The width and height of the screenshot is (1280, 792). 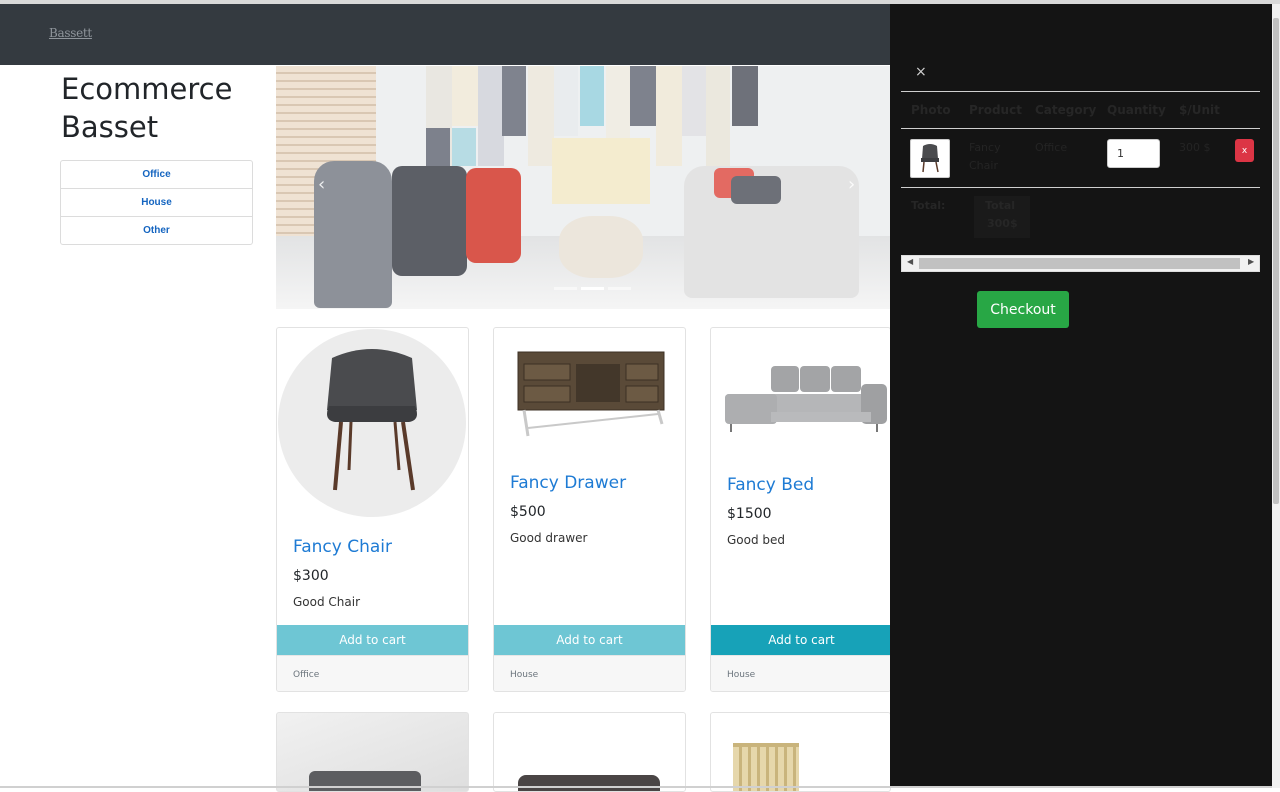 I want to click on navbar: Bassett, so click(x=445, y=34).